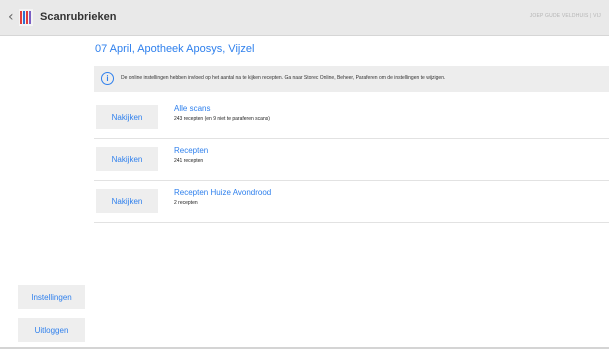  I want to click on list-item: Nakijken Recepten 241 recepten, so click(351, 161).